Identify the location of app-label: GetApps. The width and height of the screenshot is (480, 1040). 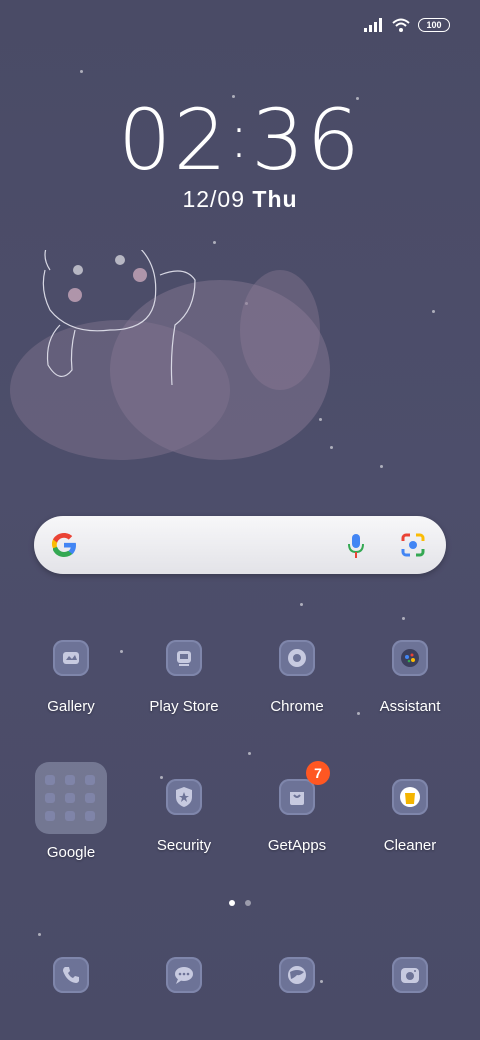
(297, 845).